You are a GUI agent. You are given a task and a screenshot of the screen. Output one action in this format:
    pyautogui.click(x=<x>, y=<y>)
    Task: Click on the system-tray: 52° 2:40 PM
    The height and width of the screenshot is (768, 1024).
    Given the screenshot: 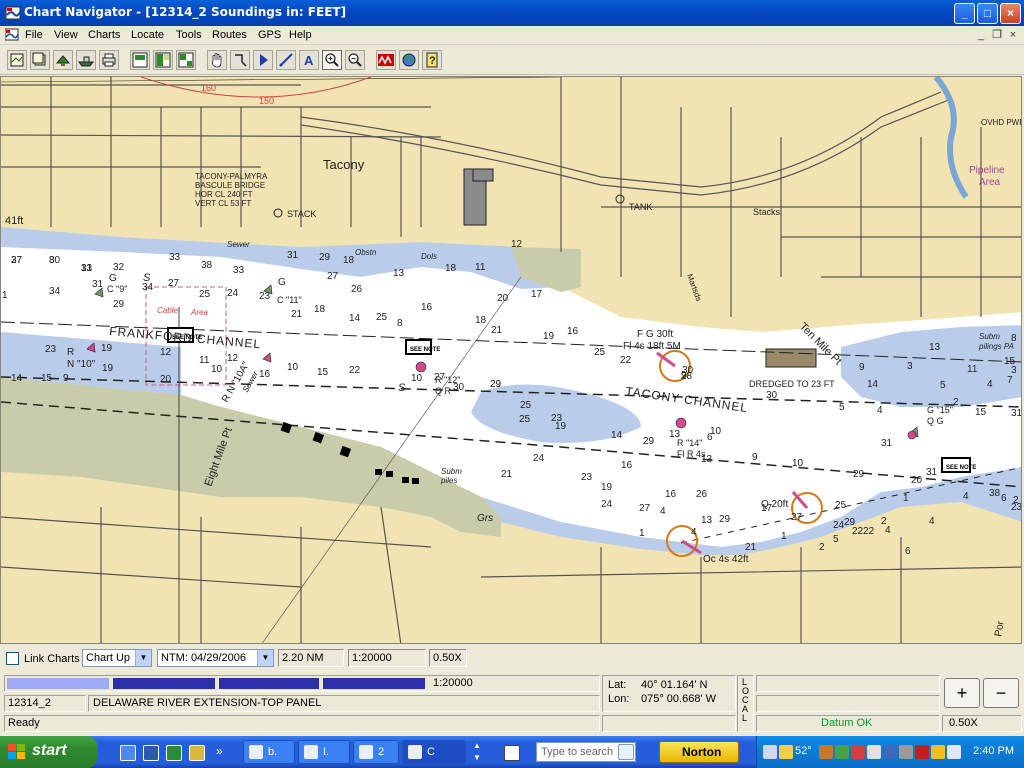 What is the action you would take?
    pyautogui.click(x=890, y=752)
    